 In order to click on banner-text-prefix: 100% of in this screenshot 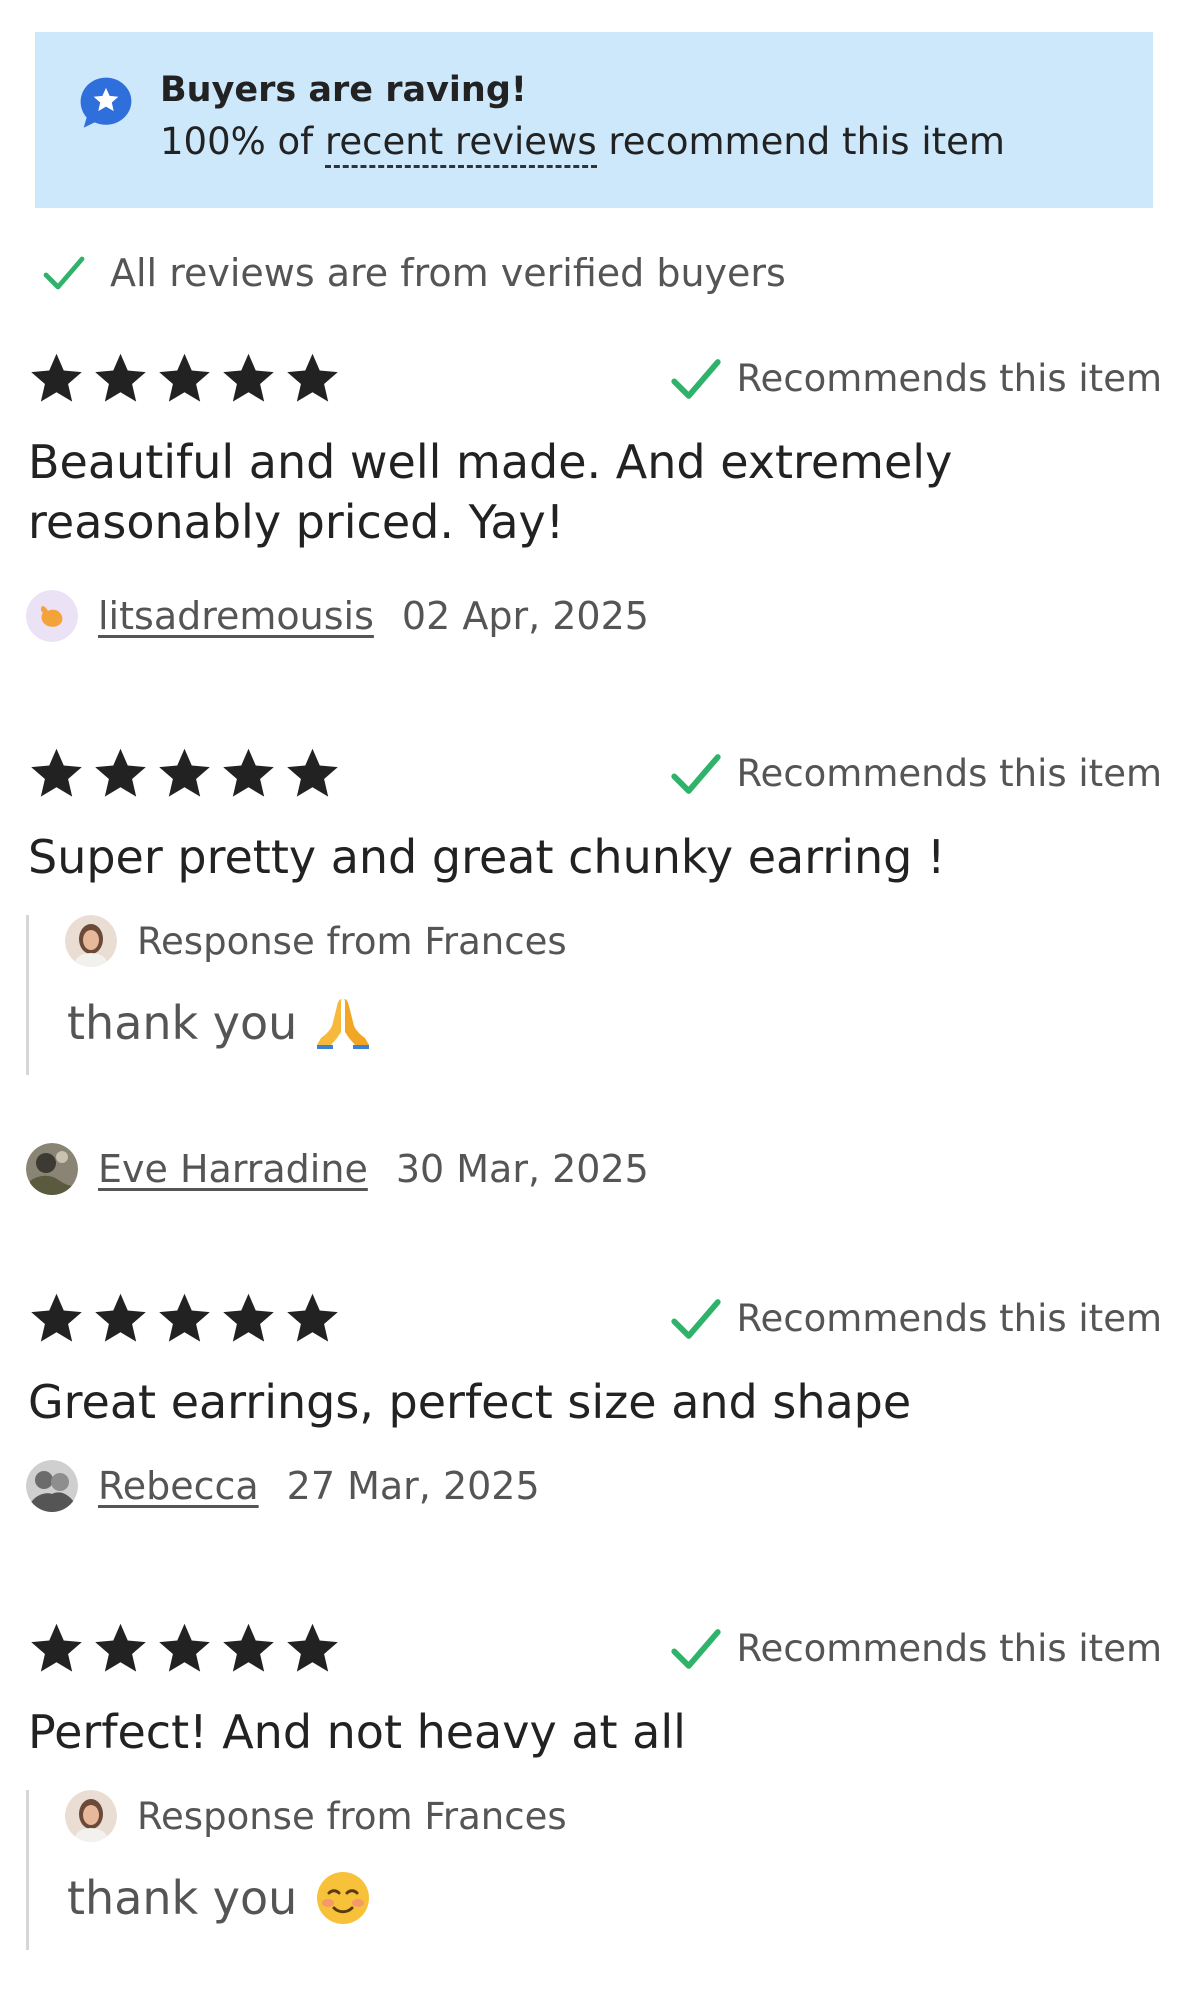, I will do `click(242, 141)`.